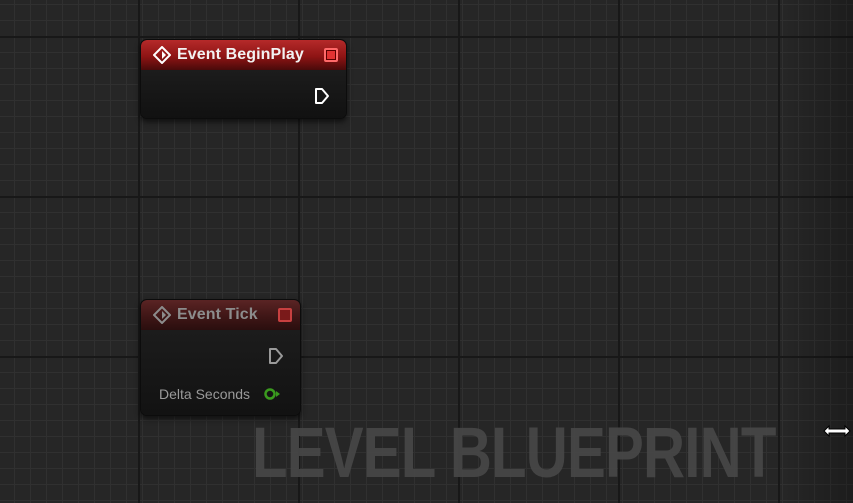 Image resolution: width=853 pixels, height=503 pixels. Describe the element at coordinates (240, 54) in the screenshot. I see `node-title: Event BeginPlay` at that location.